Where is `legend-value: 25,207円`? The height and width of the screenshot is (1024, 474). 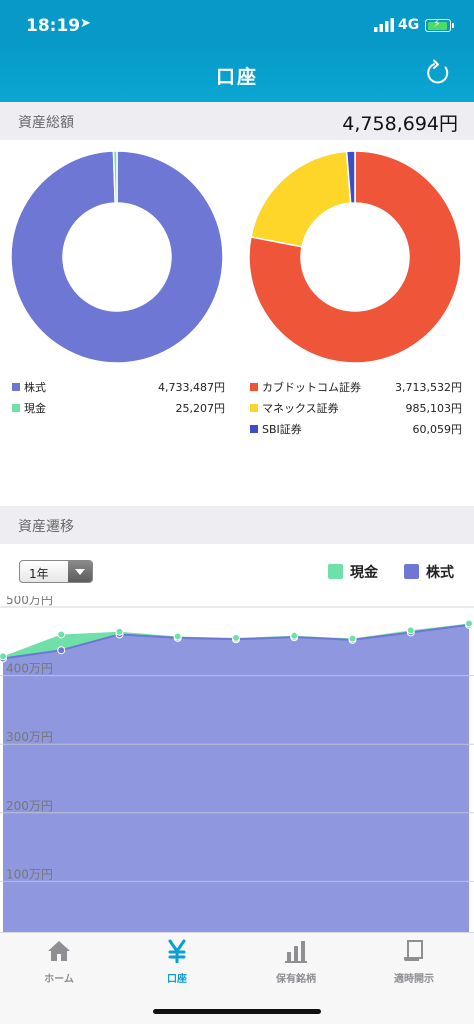
legend-value: 25,207円 is located at coordinates (200, 408).